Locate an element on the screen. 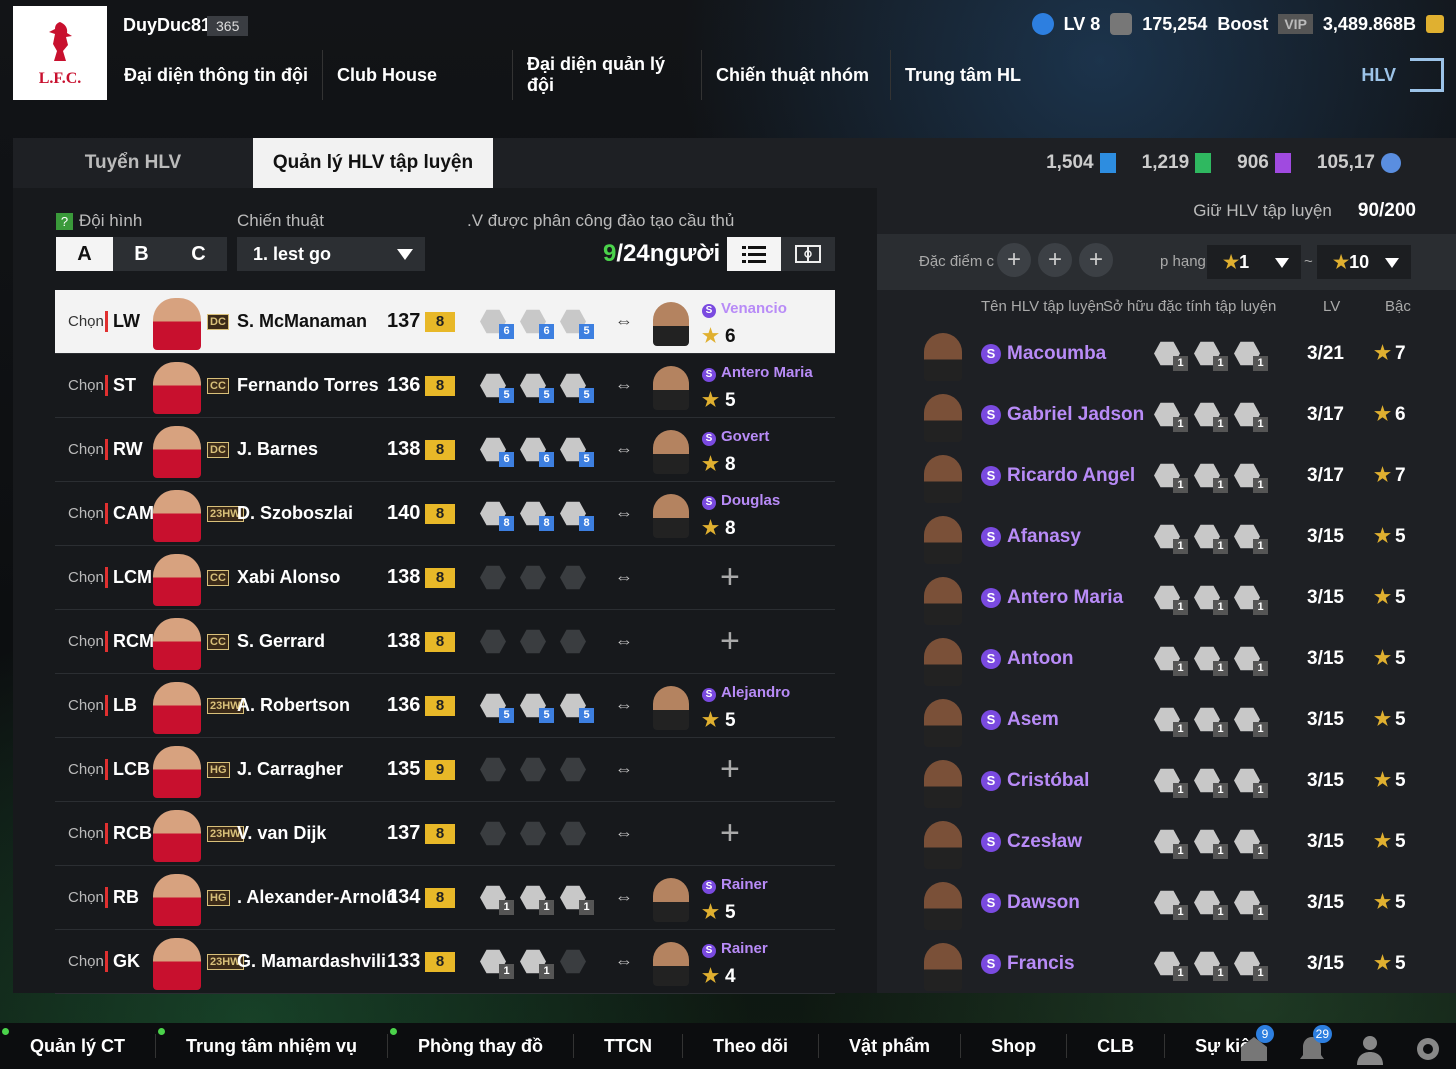  pitch-view-button is located at coordinates (808, 254).